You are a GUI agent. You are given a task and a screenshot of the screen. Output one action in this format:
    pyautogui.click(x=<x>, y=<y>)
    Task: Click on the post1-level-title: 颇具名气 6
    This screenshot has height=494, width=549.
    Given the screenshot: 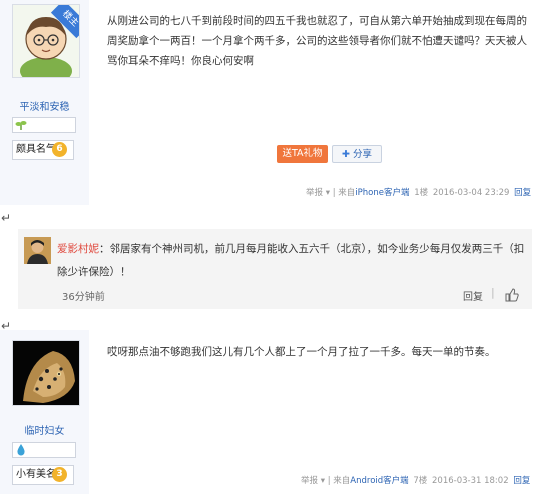 What is the action you would take?
    pyautogui.click(x=43, y=150)
    